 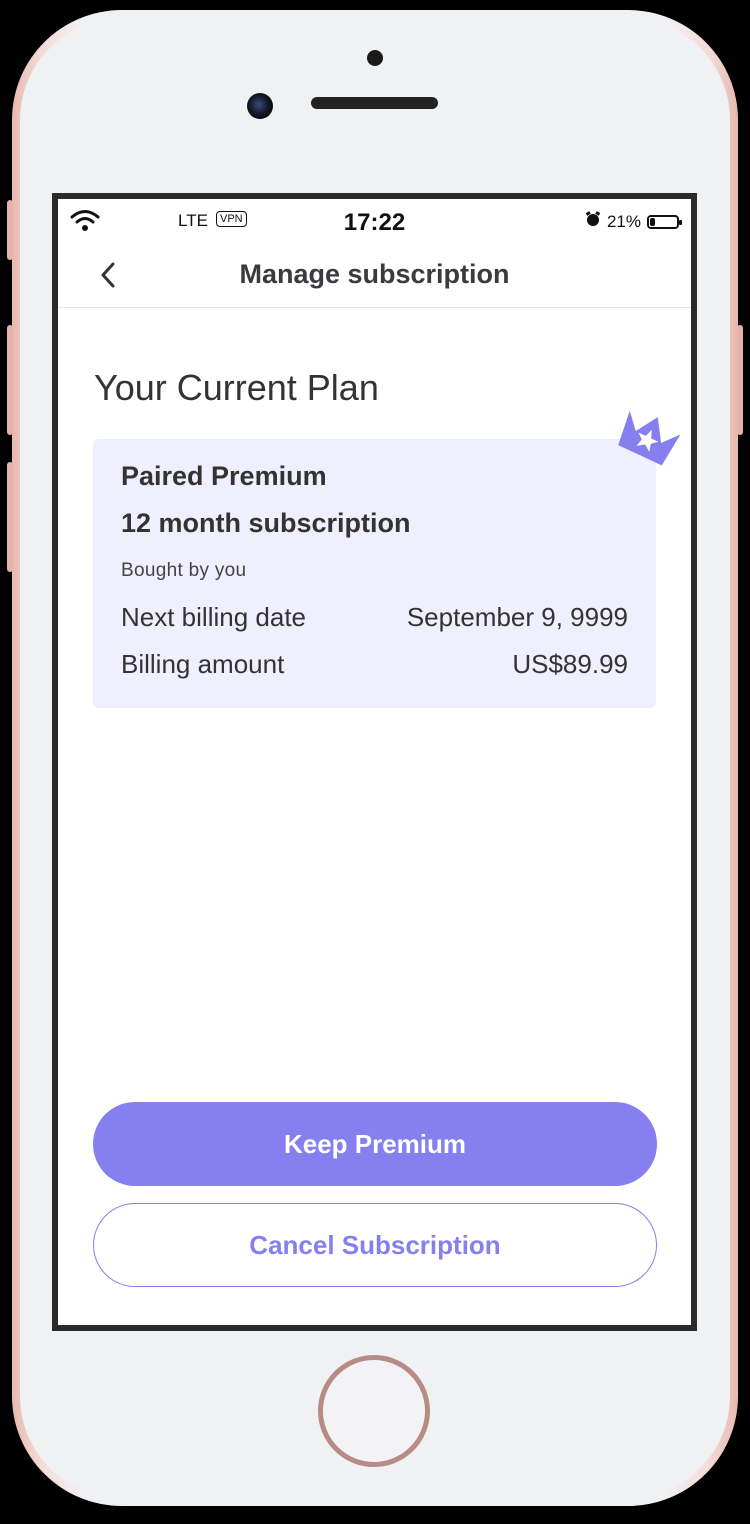 I want to click on home-button, so click(x=374, y=1411).